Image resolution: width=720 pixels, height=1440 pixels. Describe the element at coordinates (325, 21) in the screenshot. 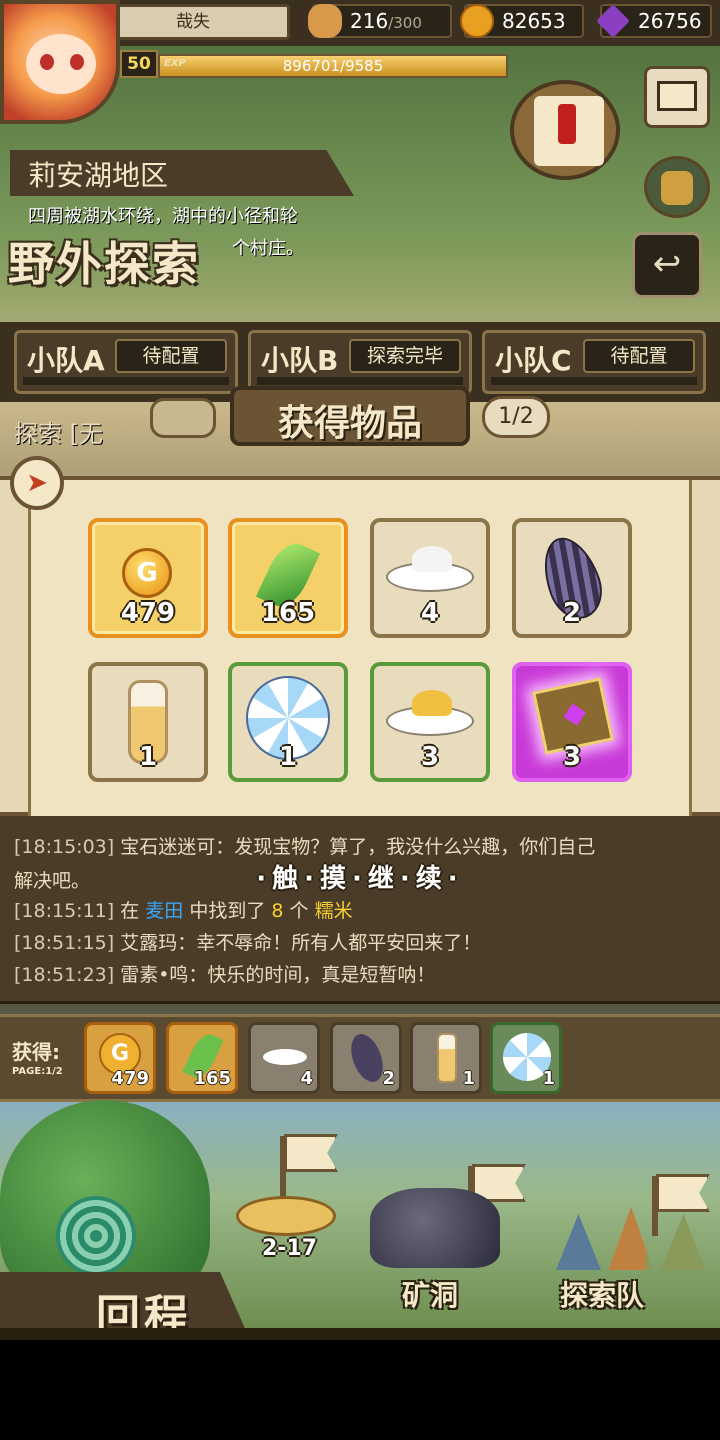

I see `bread-icon` at that location.